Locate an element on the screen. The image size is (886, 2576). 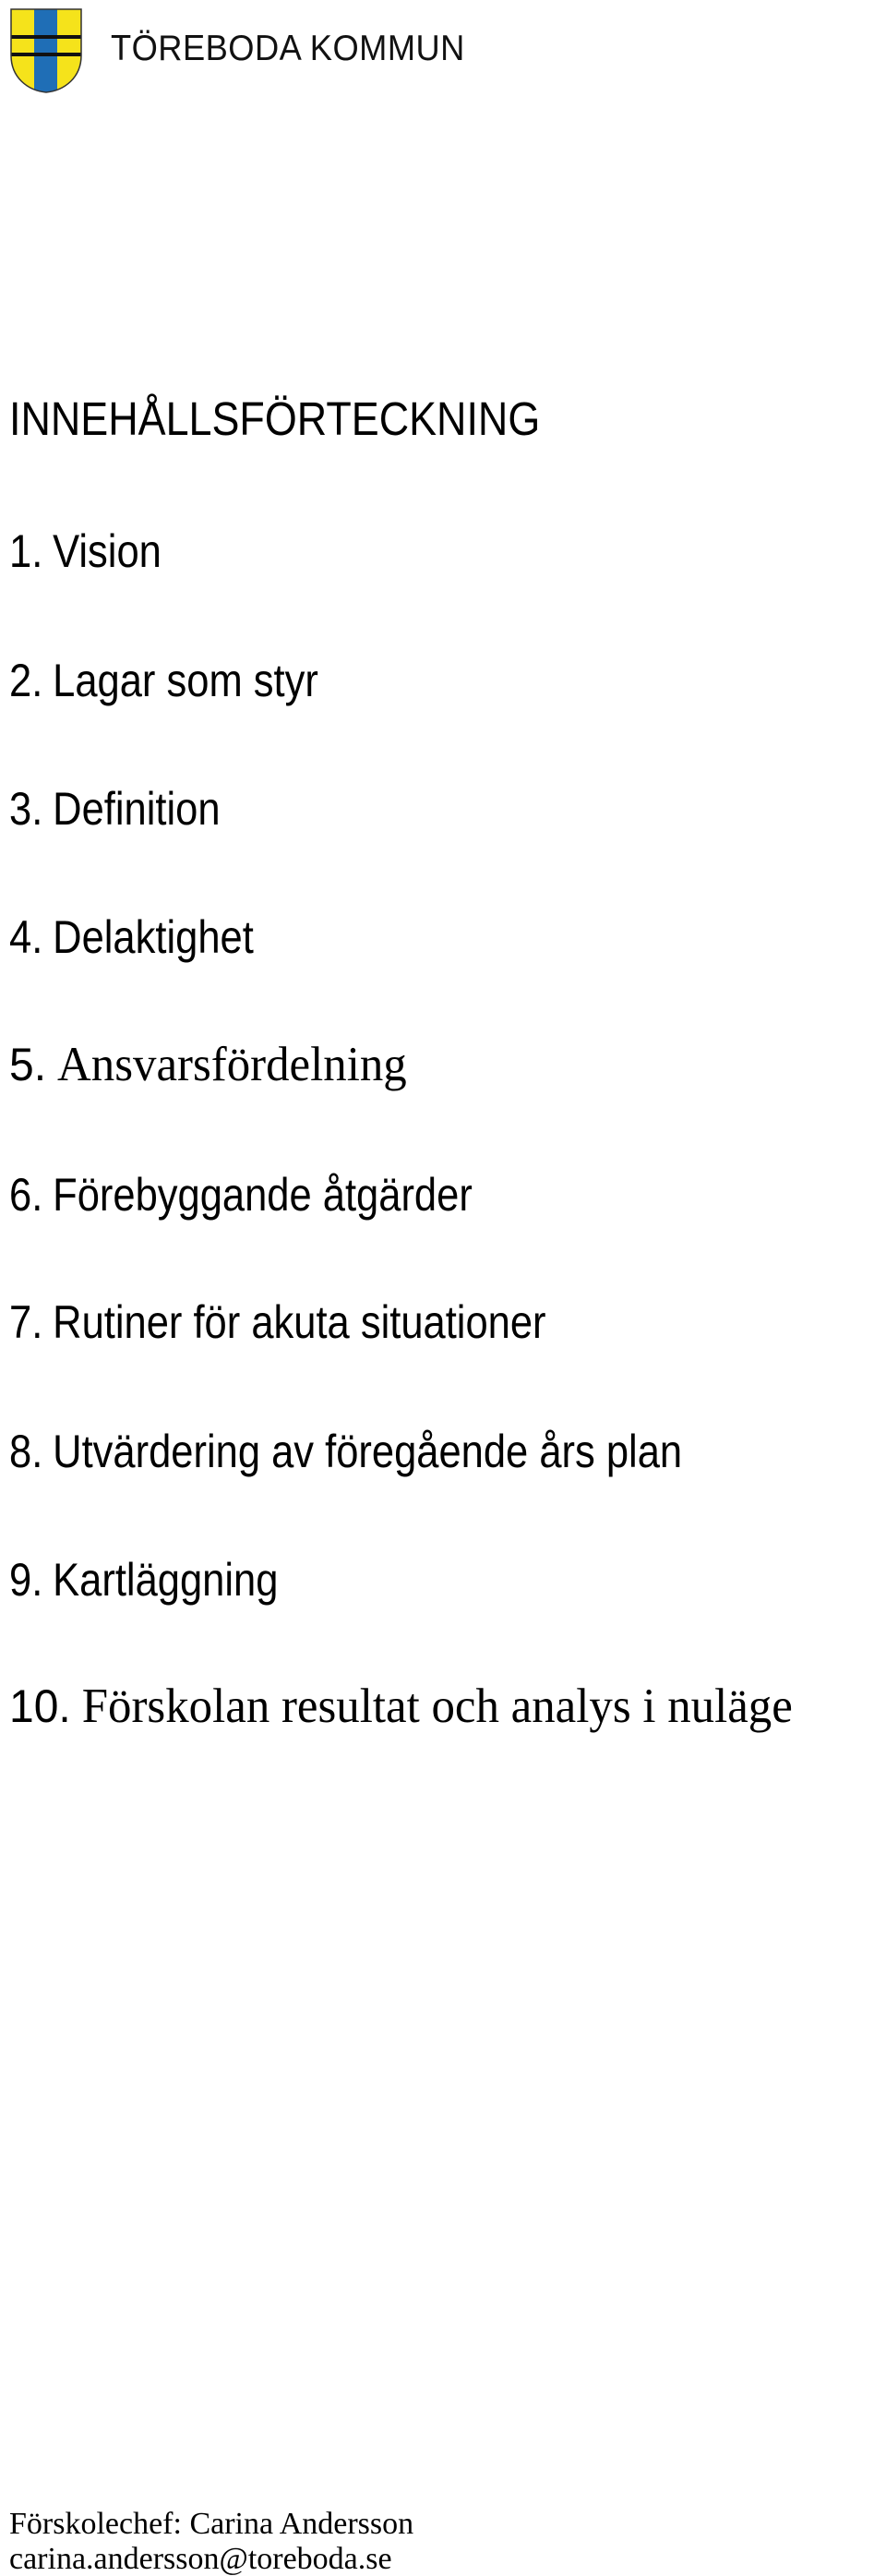
shield-stripe-upper is located at coordinates (46, 37).